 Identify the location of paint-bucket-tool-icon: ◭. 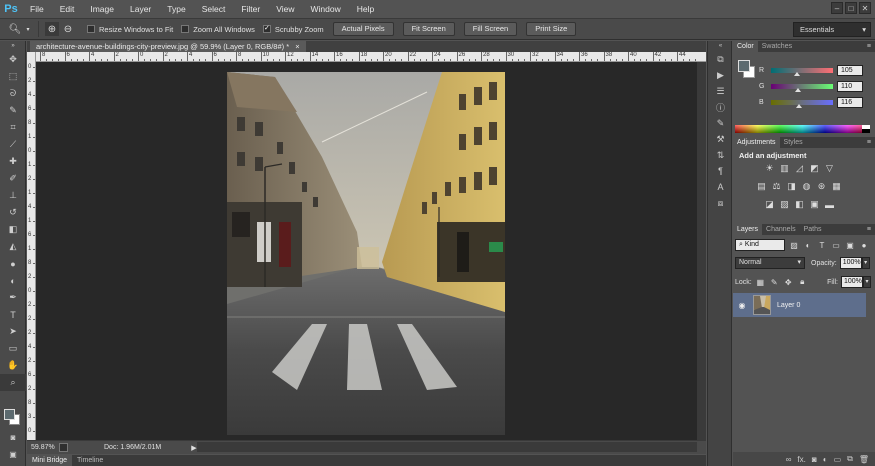
(13, 246).